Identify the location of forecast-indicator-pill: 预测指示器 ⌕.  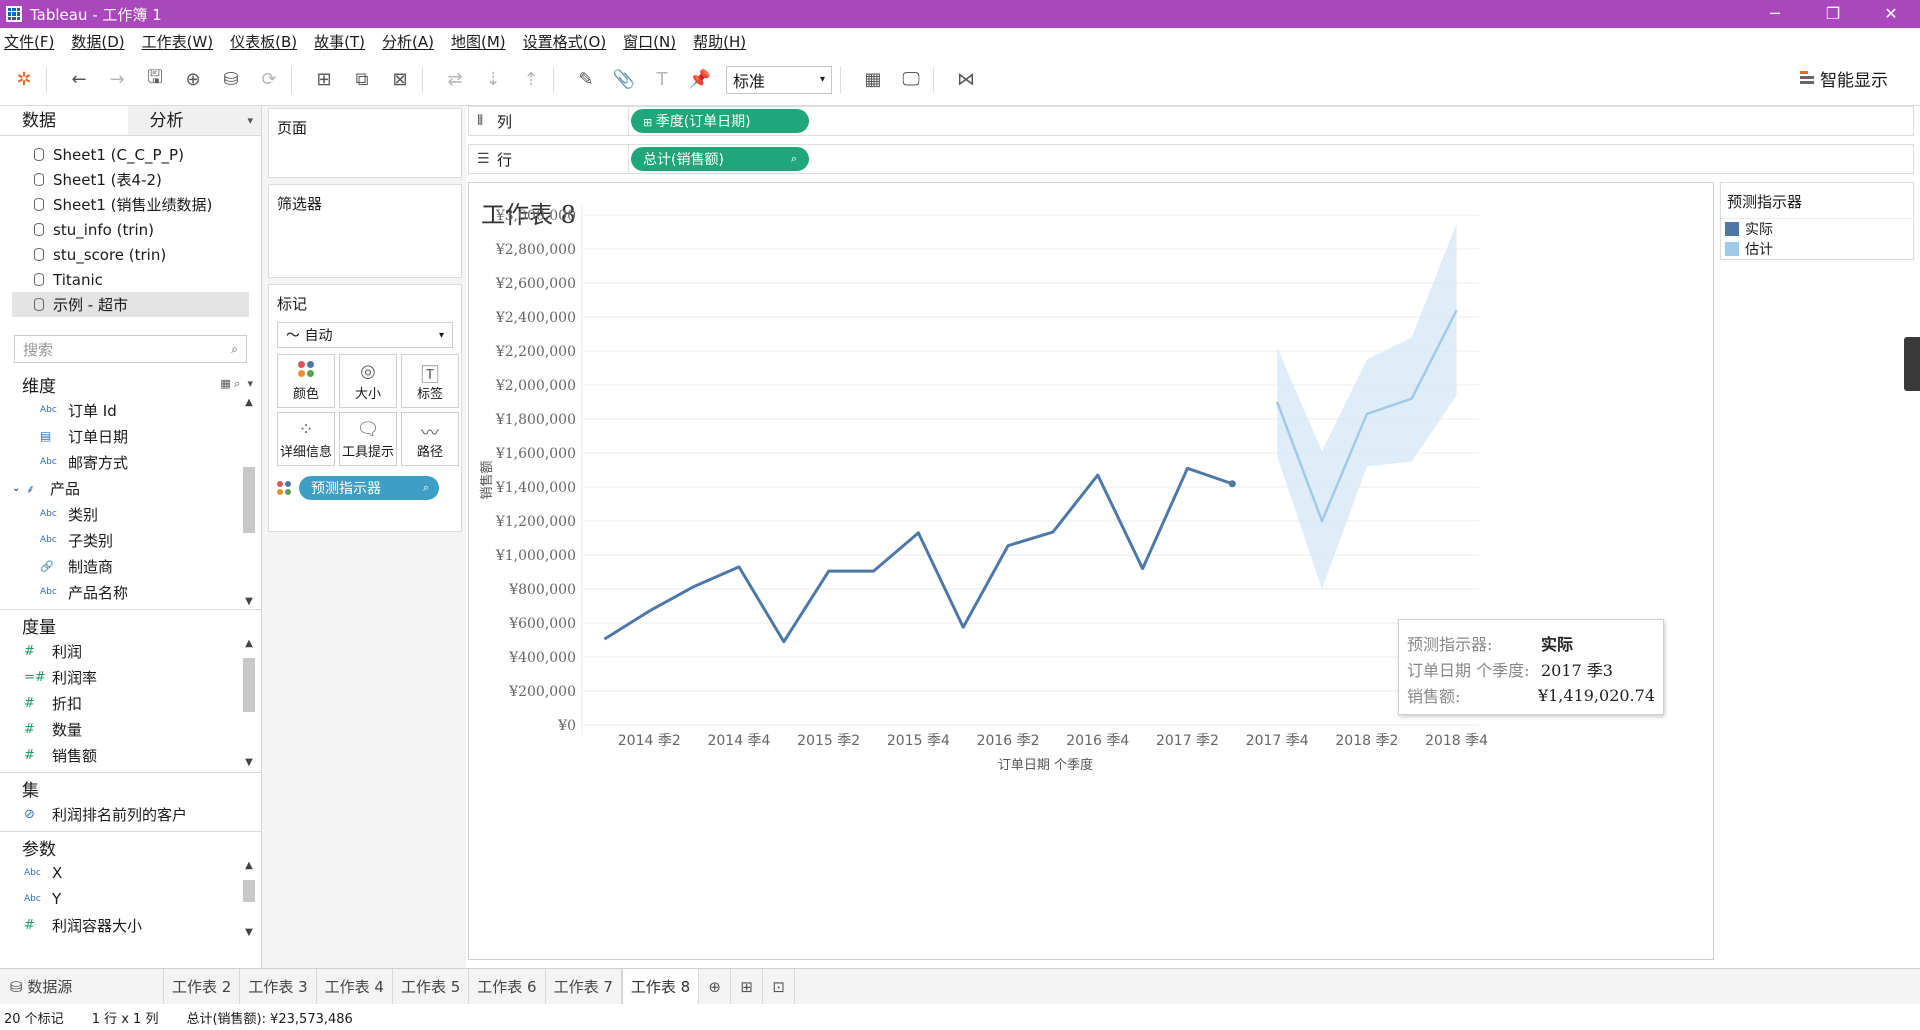
(369, 488).